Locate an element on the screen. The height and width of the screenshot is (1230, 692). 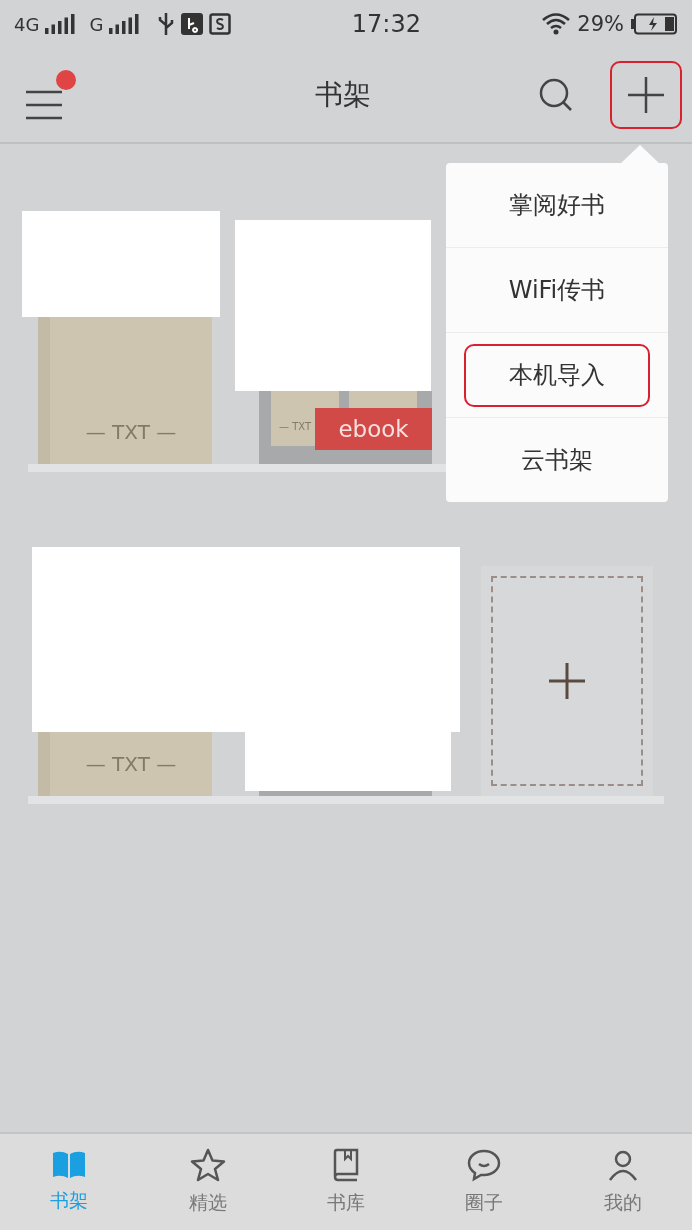
menu-item: 掌阅好书 is located at coordinates (557, 205).